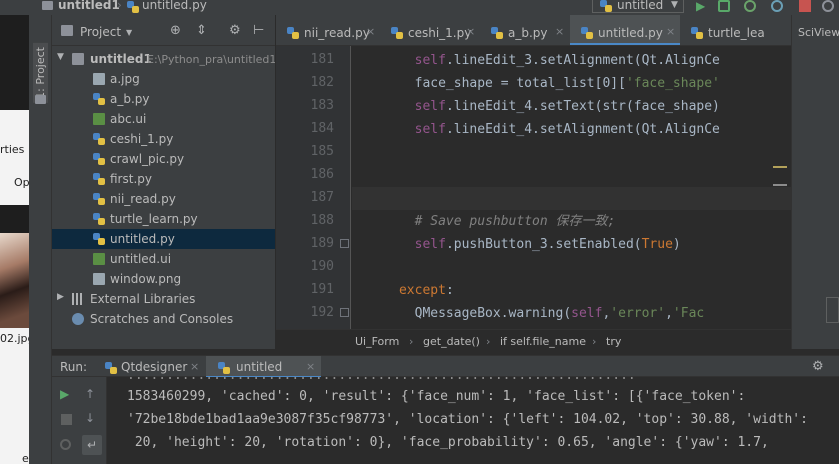 The height and width of the screenshot is (464, 839). I want to click on image-file-icon, so click(99, 279).